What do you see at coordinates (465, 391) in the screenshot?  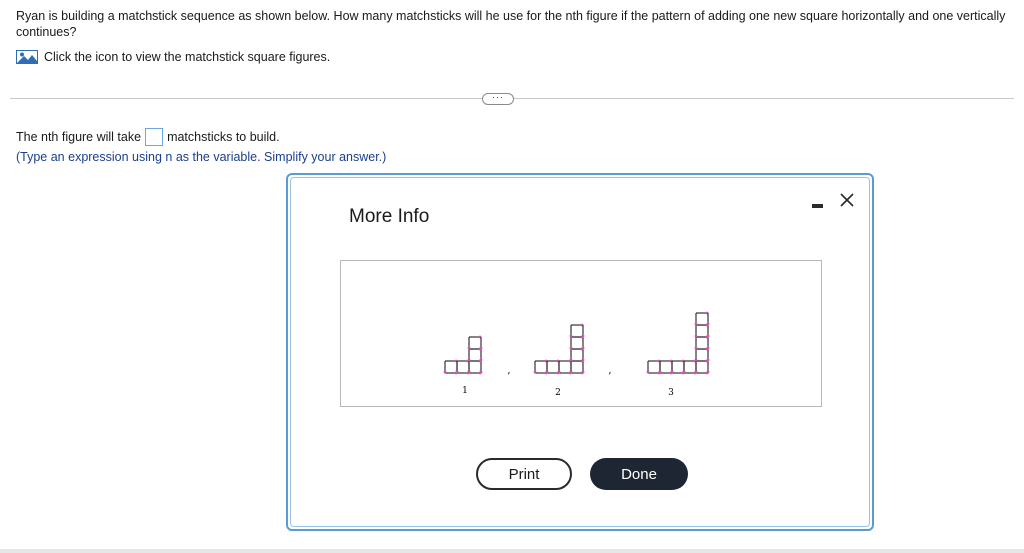 I see `figure-label-1: 1` at bounding box center [465, 391].